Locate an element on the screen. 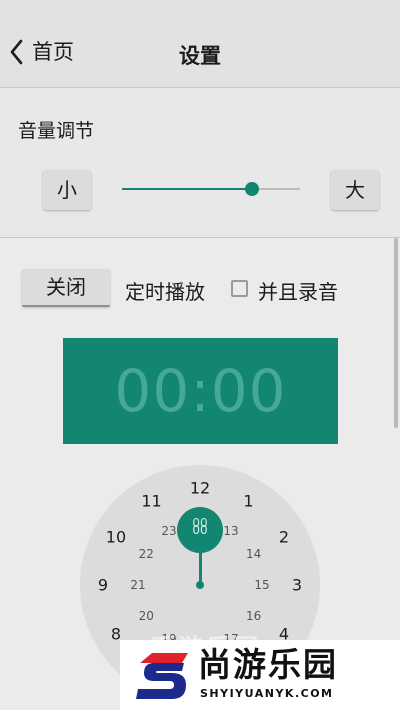 The height and width of the screenshot is (710, 400). clock-hour-15: 15 is located at coordinates (261, 585).